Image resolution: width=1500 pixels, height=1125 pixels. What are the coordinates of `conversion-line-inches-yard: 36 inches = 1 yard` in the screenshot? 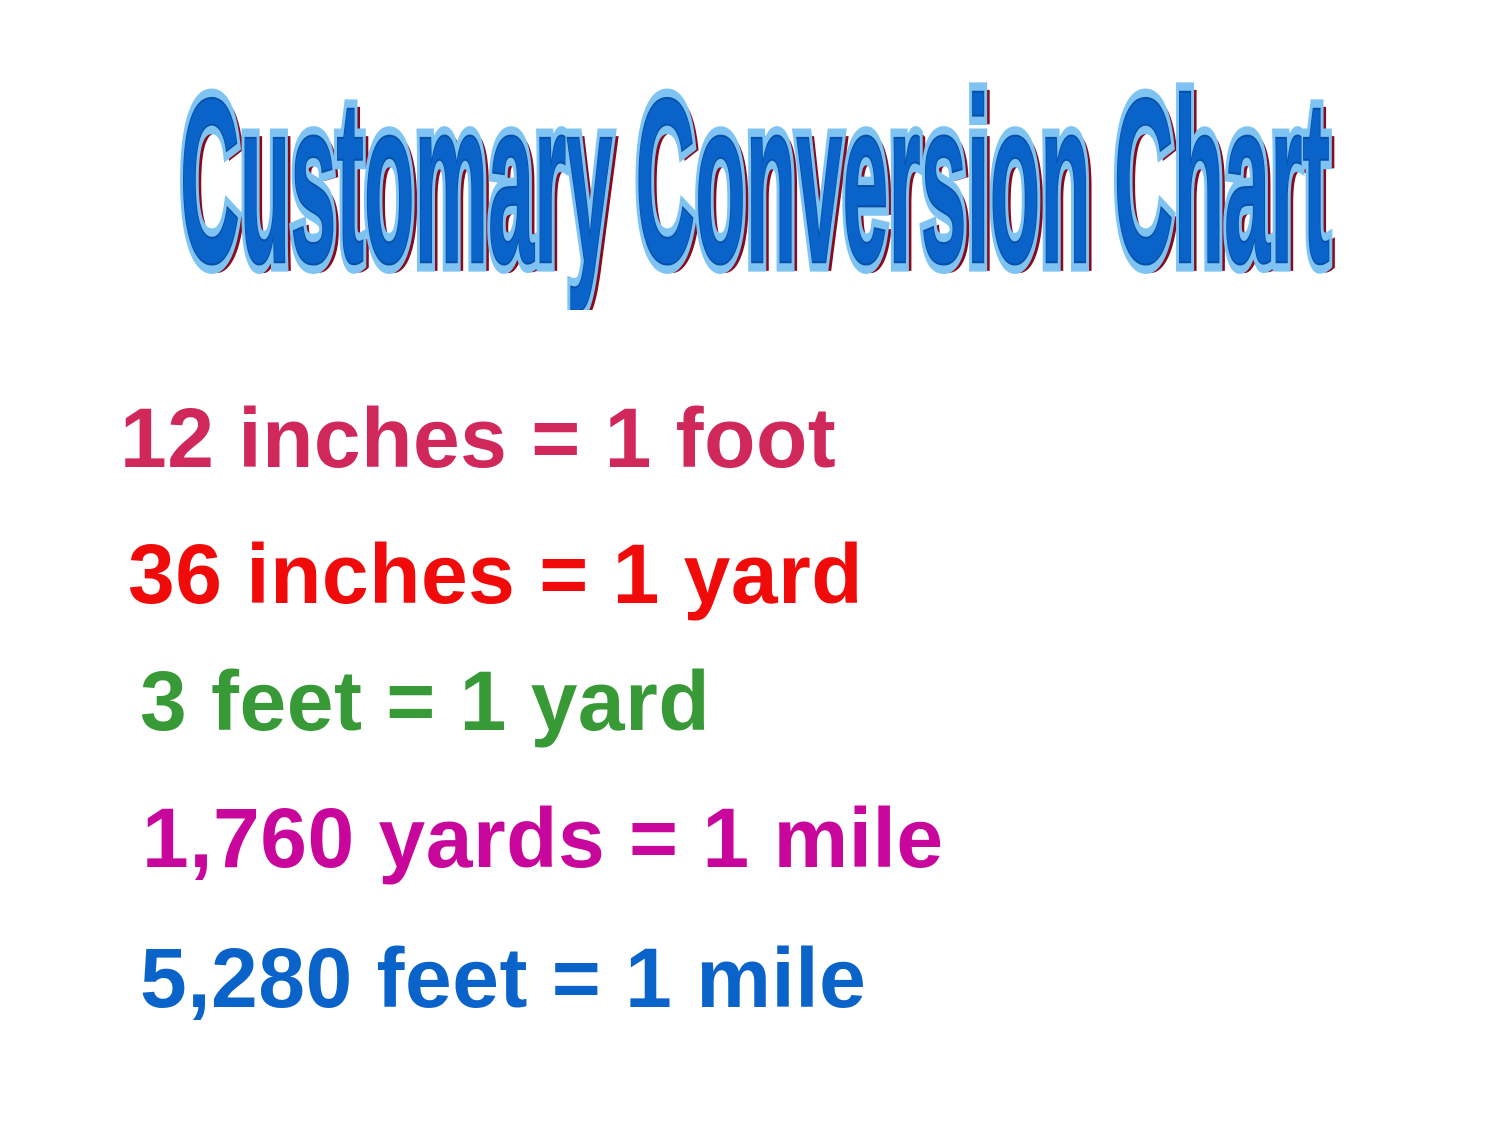 It's located at (496, 574).